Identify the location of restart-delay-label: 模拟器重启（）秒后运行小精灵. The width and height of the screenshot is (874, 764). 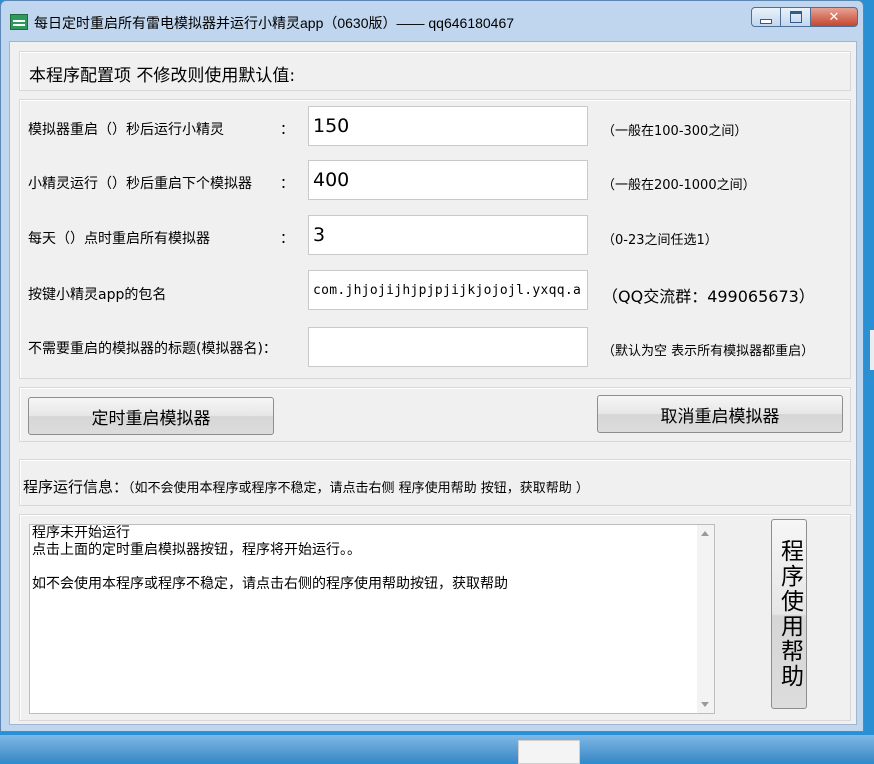
(126, 130).